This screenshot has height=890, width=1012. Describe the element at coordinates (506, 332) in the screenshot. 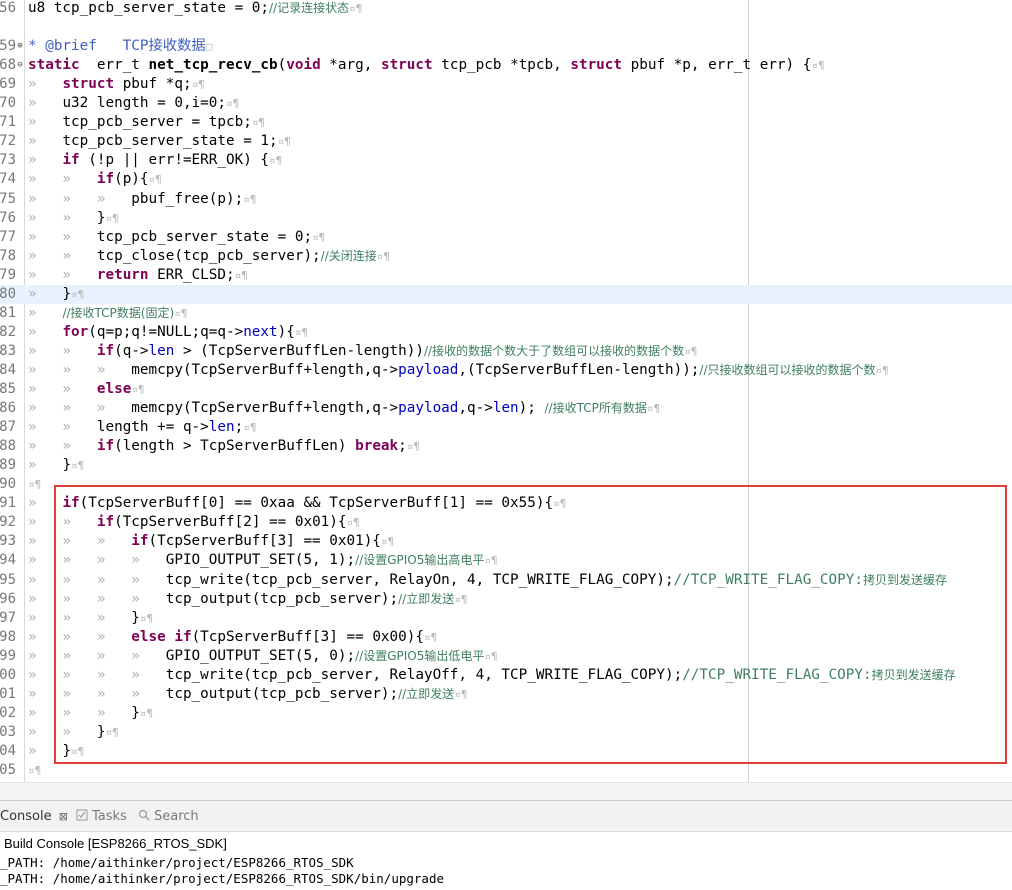

I see `code-line: 82 » for(q=p;q!=NULL;q=q->next){¤¶` at that location.